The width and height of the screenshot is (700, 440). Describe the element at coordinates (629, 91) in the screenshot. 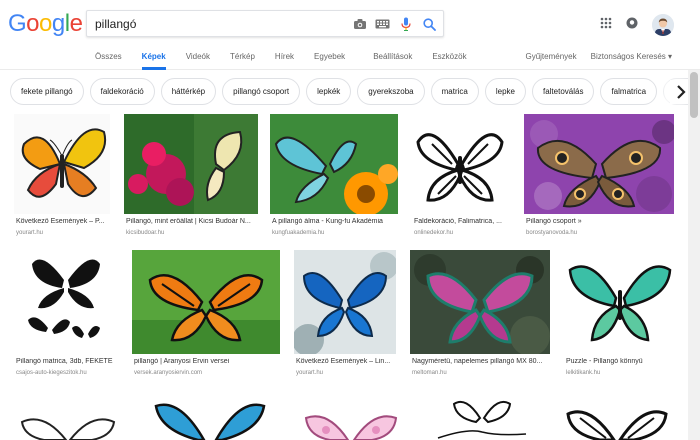

I see `chip: falmatrica` at that location.